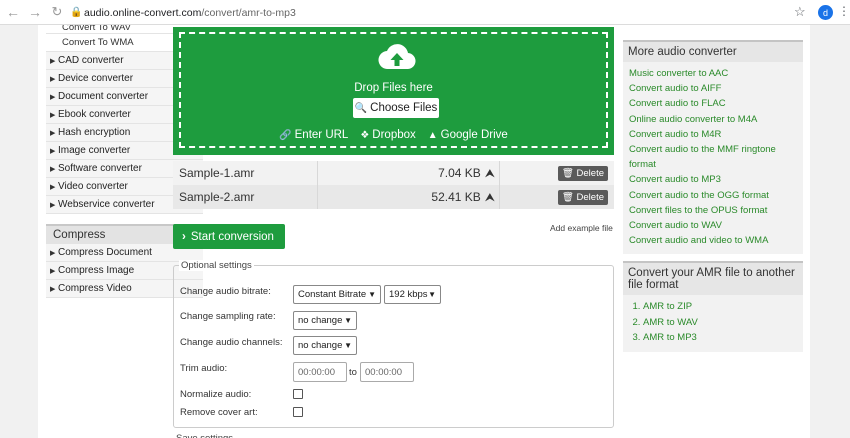 Image resolution: width=850 pixels, height=438 pixels. Describe the element at coordinates (396, 108) in the screenshot. I see `choose-files-button: 🔍 Choose Files` at that location.